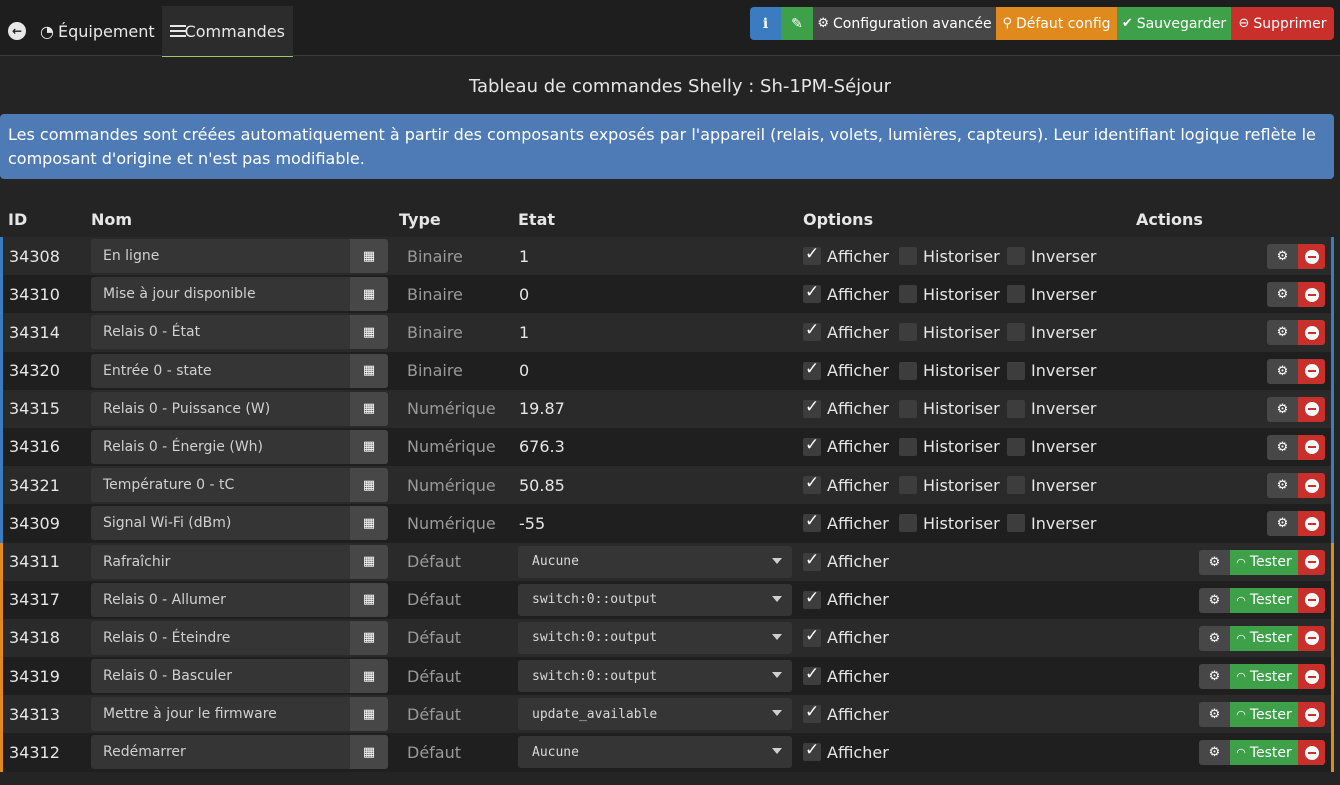 This screenshot has width=1340, height=785. I want to click on back-arrow-icon: ←, so click(17, 31).